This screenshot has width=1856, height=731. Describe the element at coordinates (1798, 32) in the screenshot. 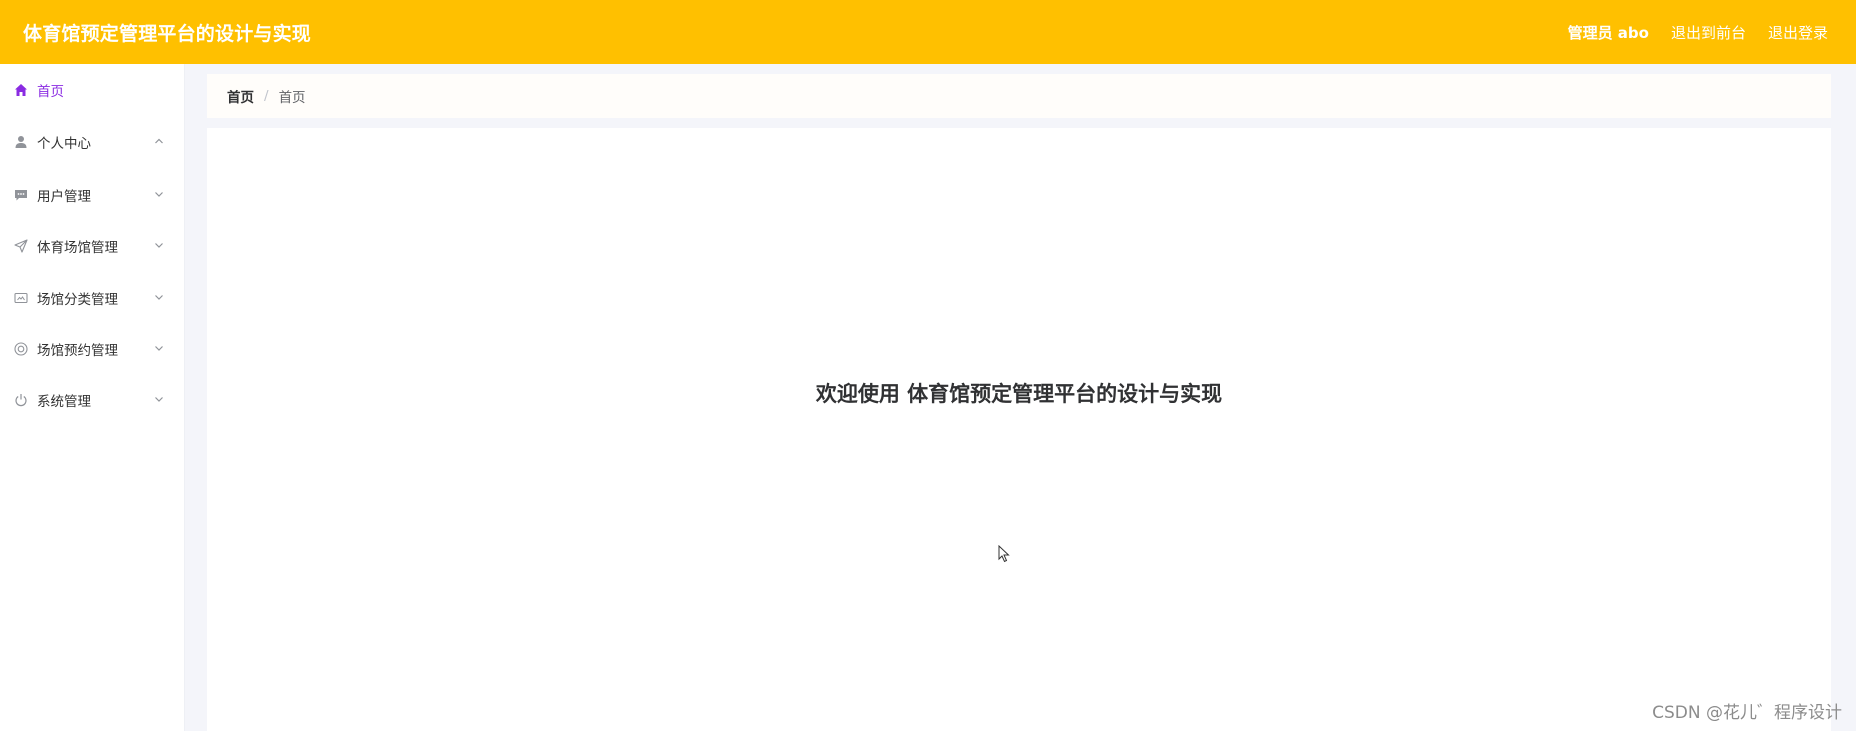

I see `logout-link: 退出登录` at that location.